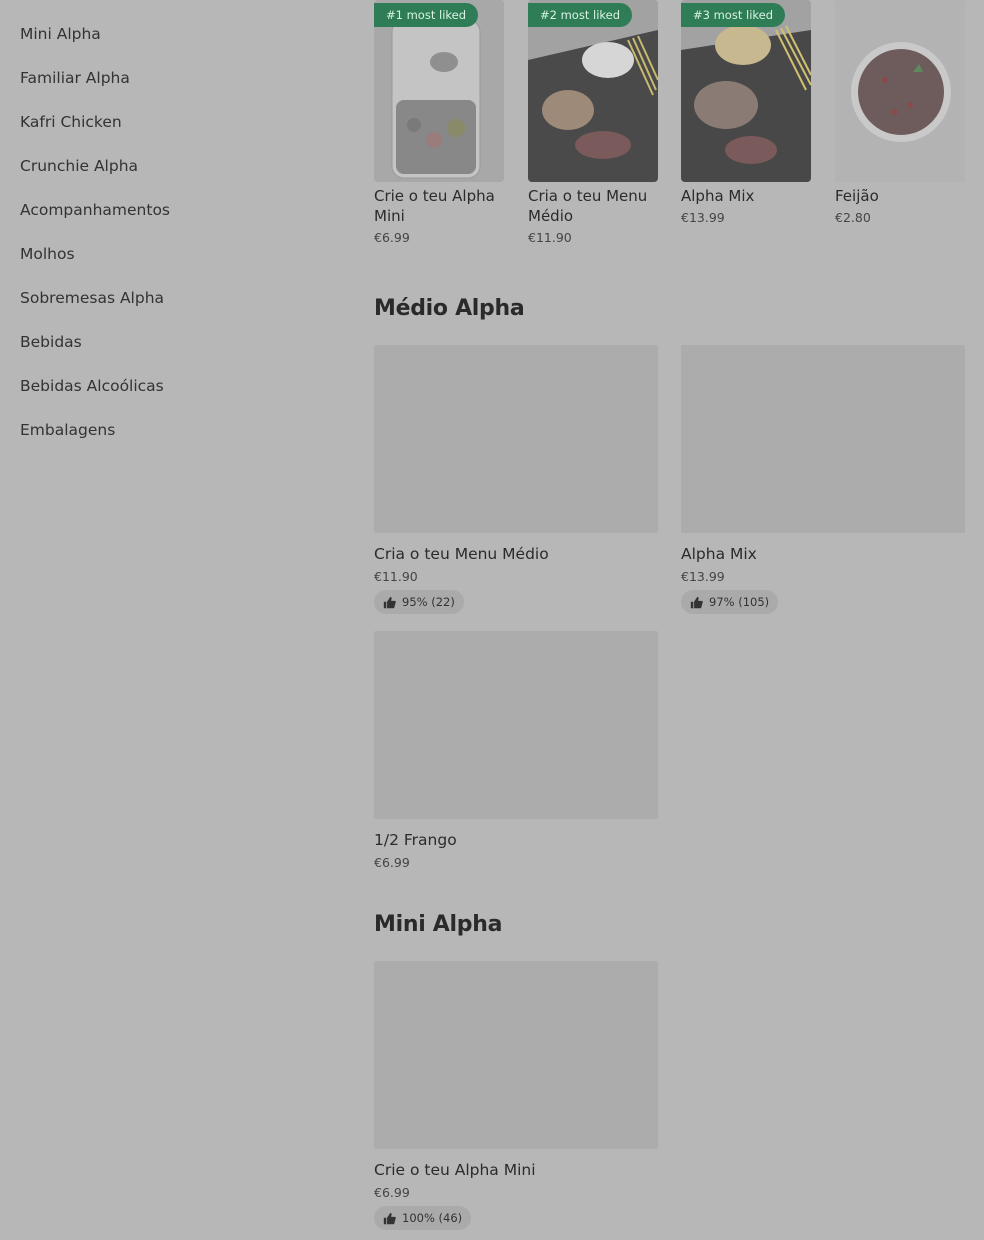 The width and height of the screenshot is (984, 1240). I want to click on rating-text: 100% (46), so click(432, 1218).